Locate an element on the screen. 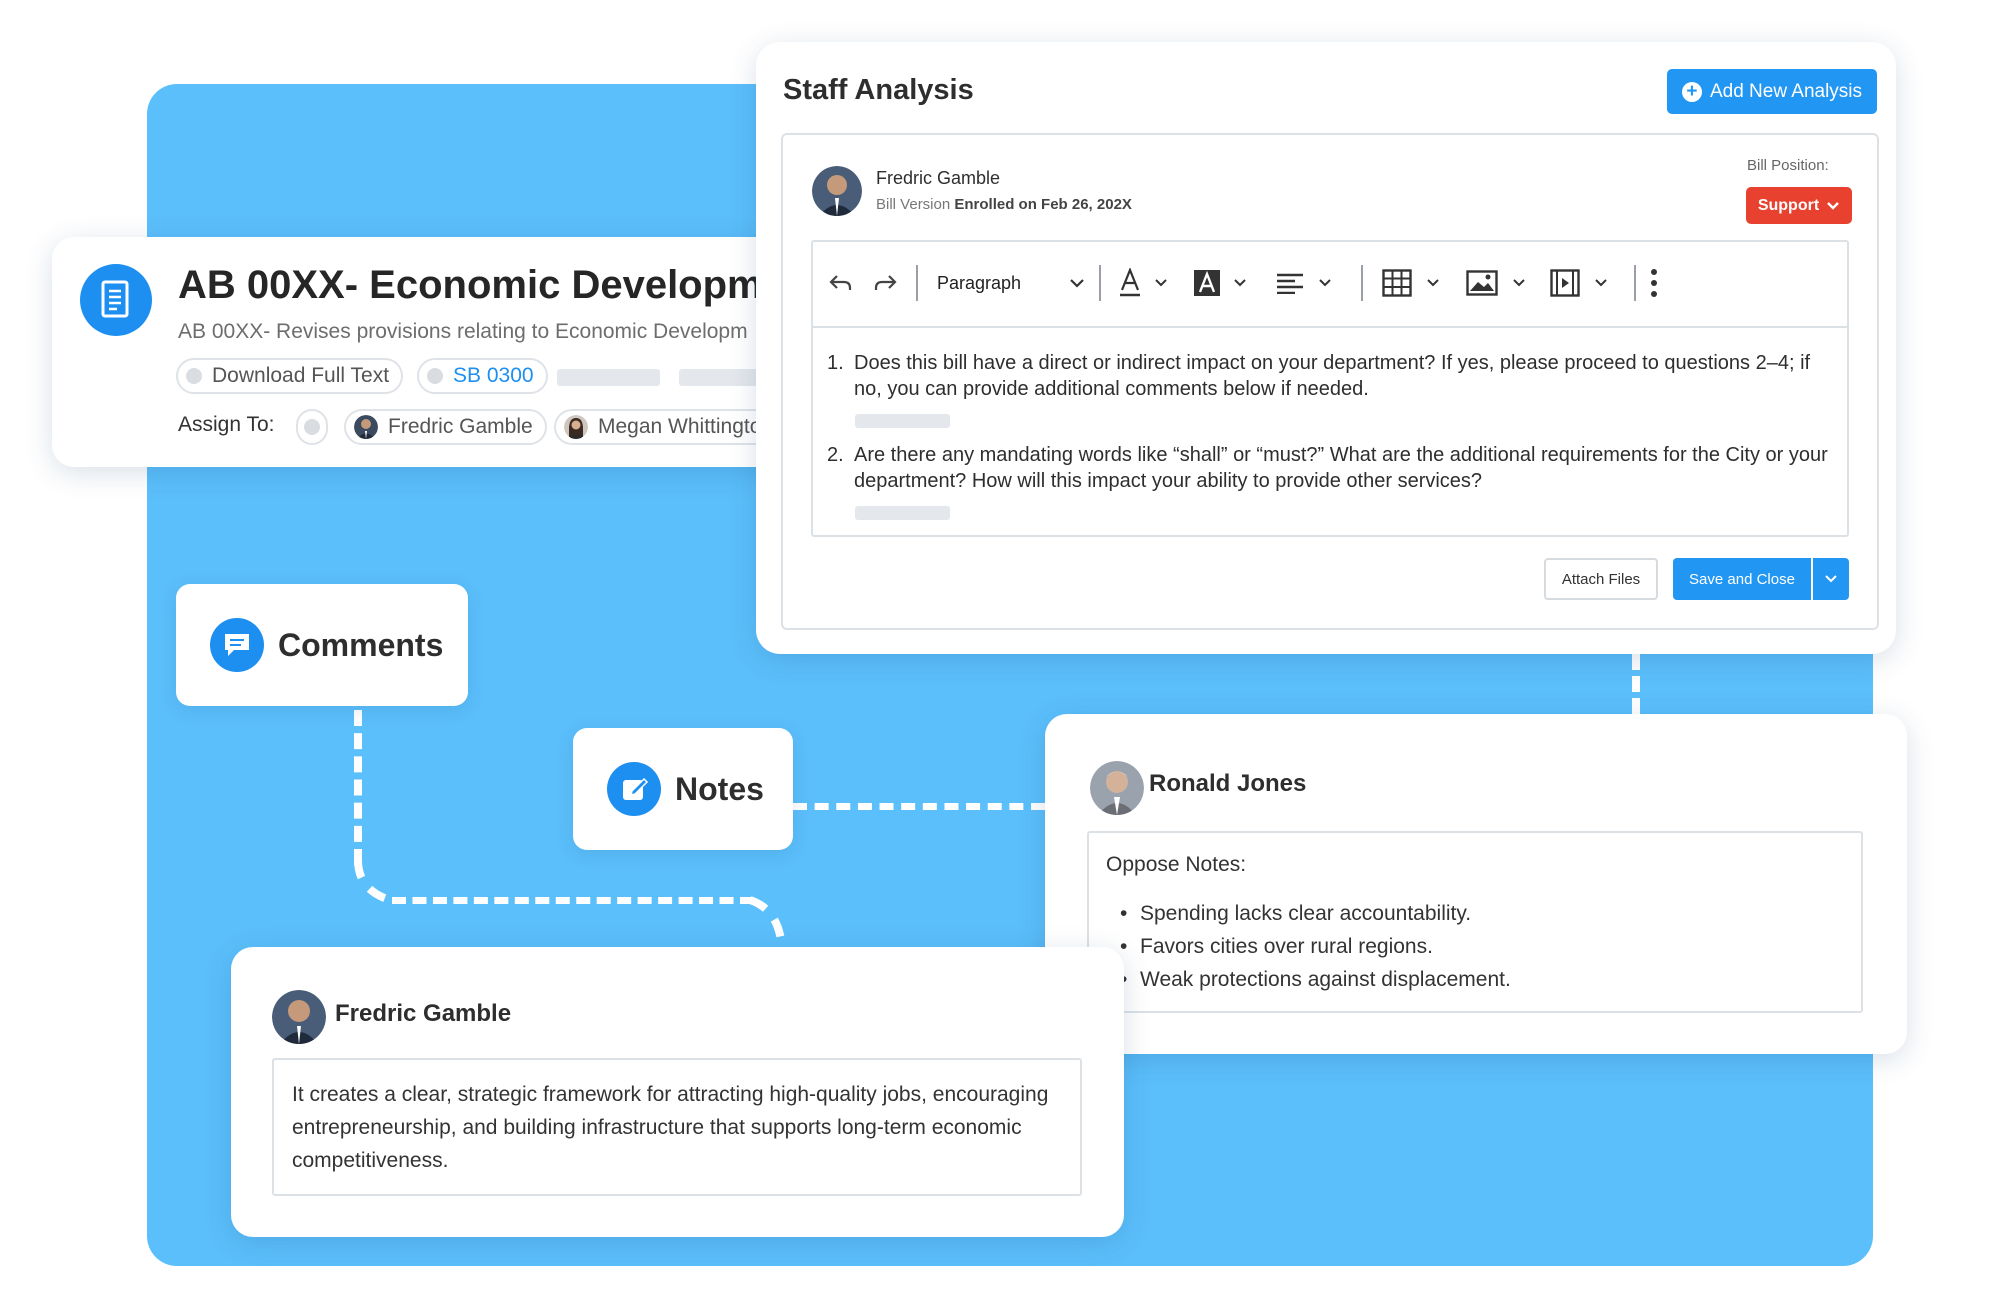 This screenshot has width=2000, height=1315. bill-position-dropdown: Support is located at coordinates (1799, 205).